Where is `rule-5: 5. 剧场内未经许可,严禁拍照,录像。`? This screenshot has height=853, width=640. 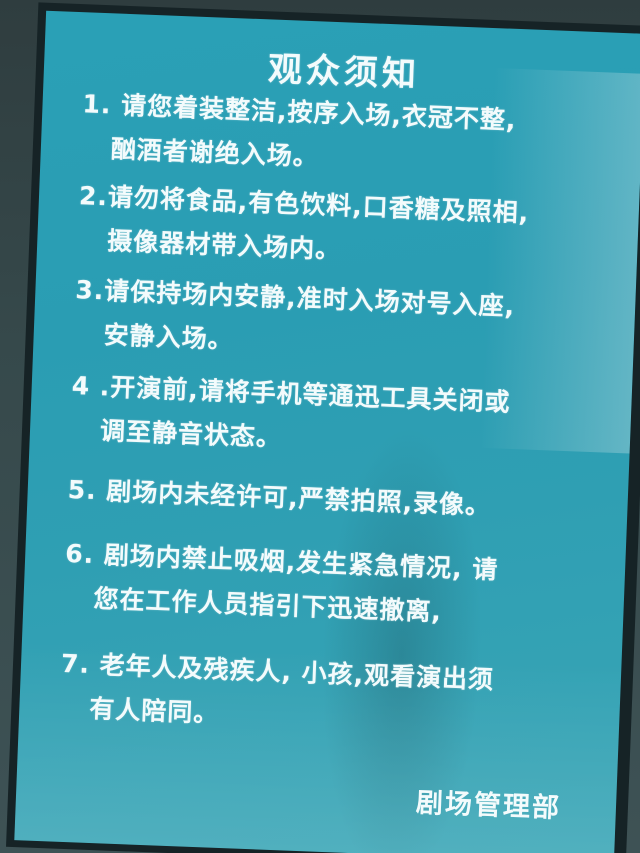 rule-5: 5. 剧场内未经许可,严禁拍照,录像。 is located at coordinates (337, 500).